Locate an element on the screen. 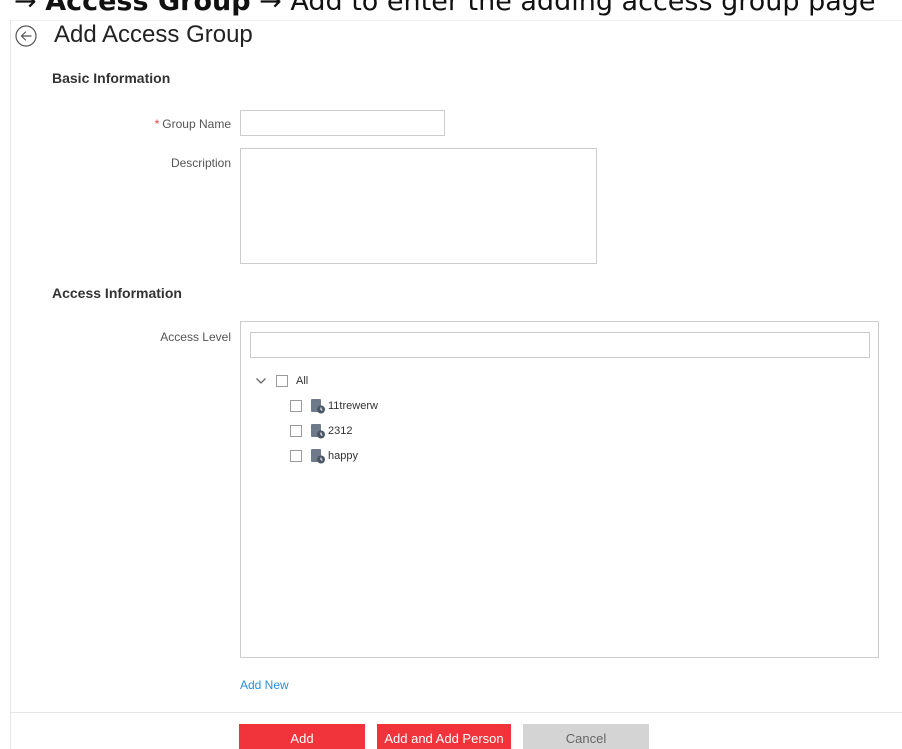 The width and height of the screenshot is (902, 749). access-information-heading: Access Information is located at coordinates (117, 293).